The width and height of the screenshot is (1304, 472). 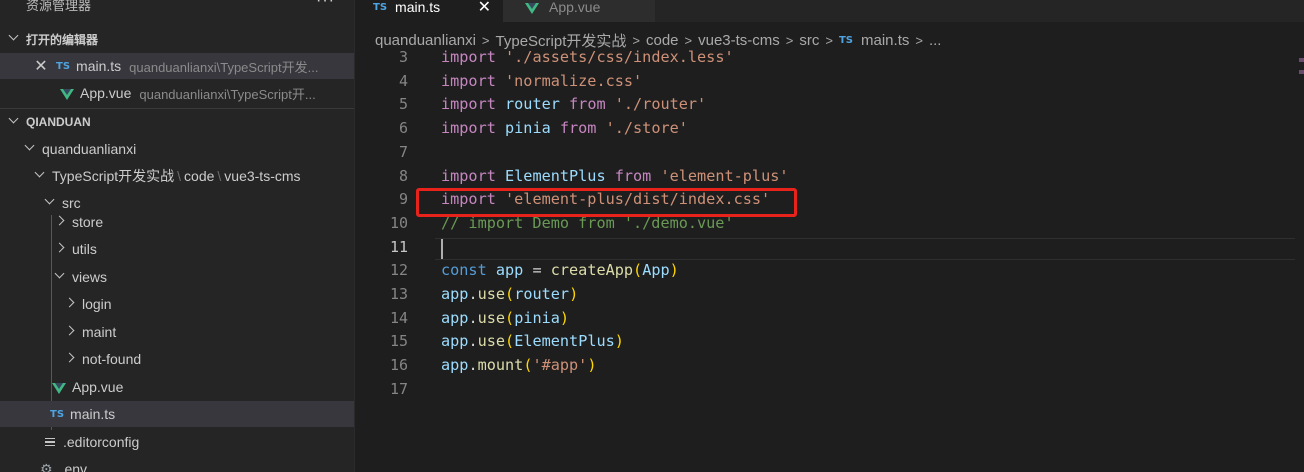 I want to click on open-editors-label: 打开的编辑器, so click(x=62, y=39).